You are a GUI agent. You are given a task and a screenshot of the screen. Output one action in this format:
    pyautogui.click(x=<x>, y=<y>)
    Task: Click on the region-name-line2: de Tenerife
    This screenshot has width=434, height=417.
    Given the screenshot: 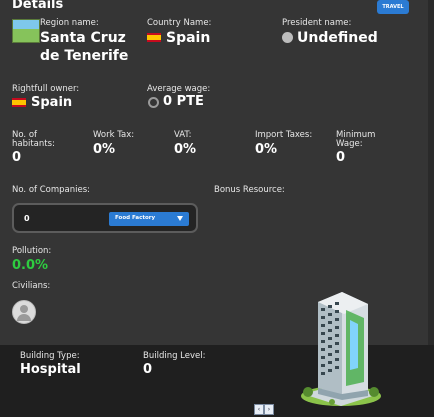 What is the action you would take?
    pyautogui.click(x=84, y=56)
    